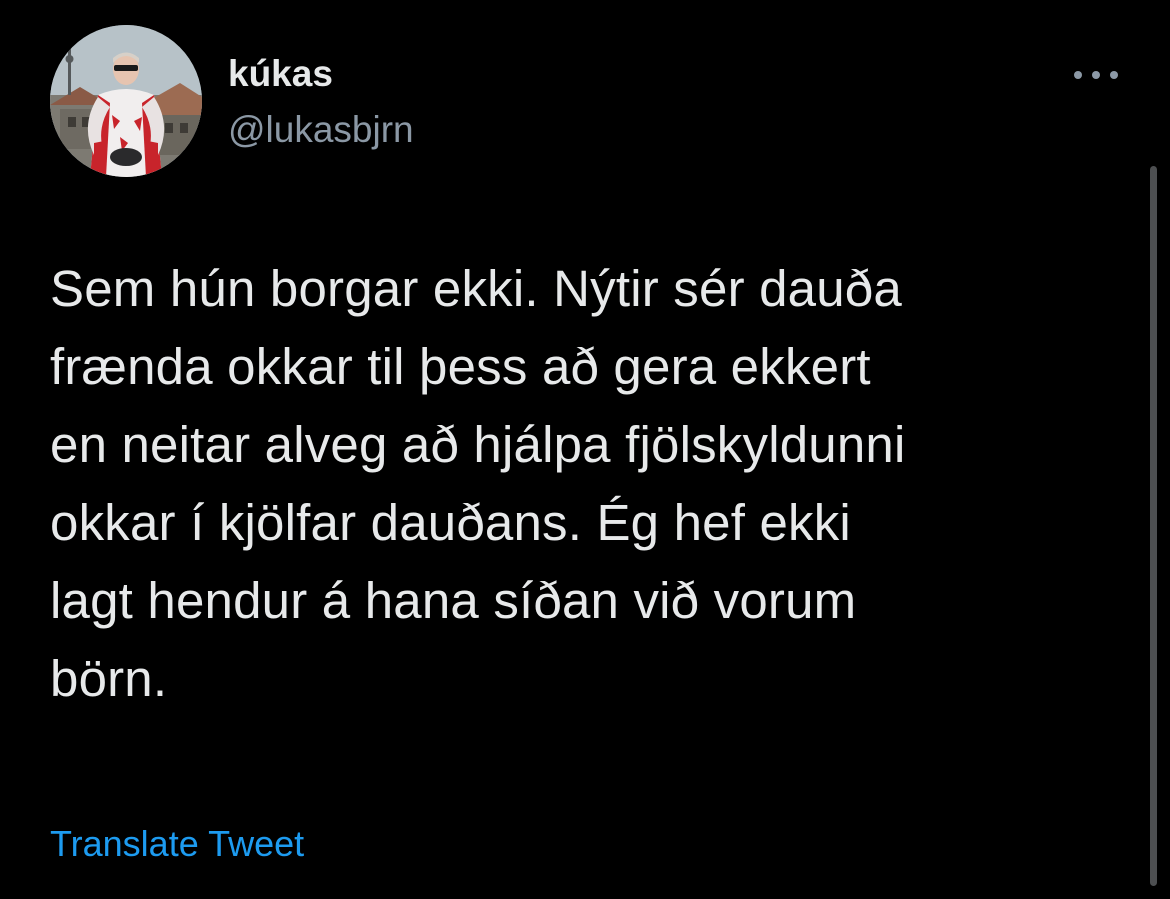 Image resolution: width=1170 pixels, height=899 pixels. I want to click on more-options-button, so click(1096, 75).